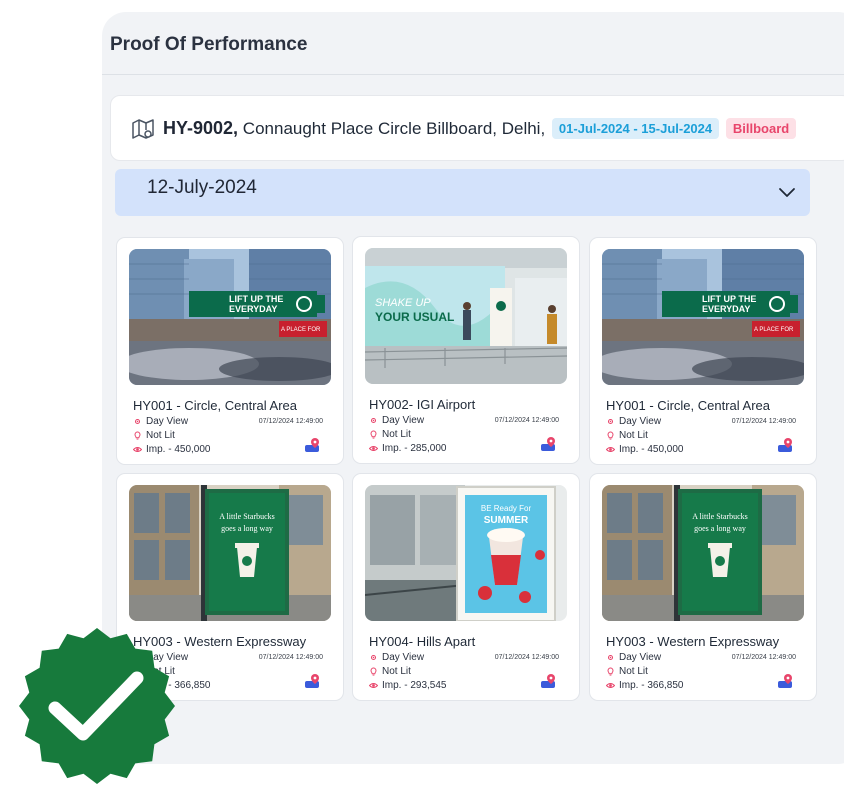  Describe the element at coordinates (414, 448) in the screenshot. I see `impressions-value: Imp. - 285,000` at that location.